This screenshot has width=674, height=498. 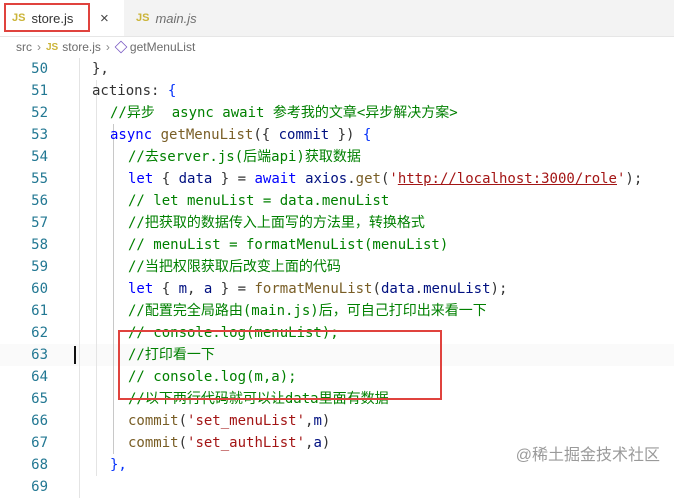 What do you see at coordinates (346, 135) in the screenshot?
I see `code-token: })` at bounding box center [346, 135].